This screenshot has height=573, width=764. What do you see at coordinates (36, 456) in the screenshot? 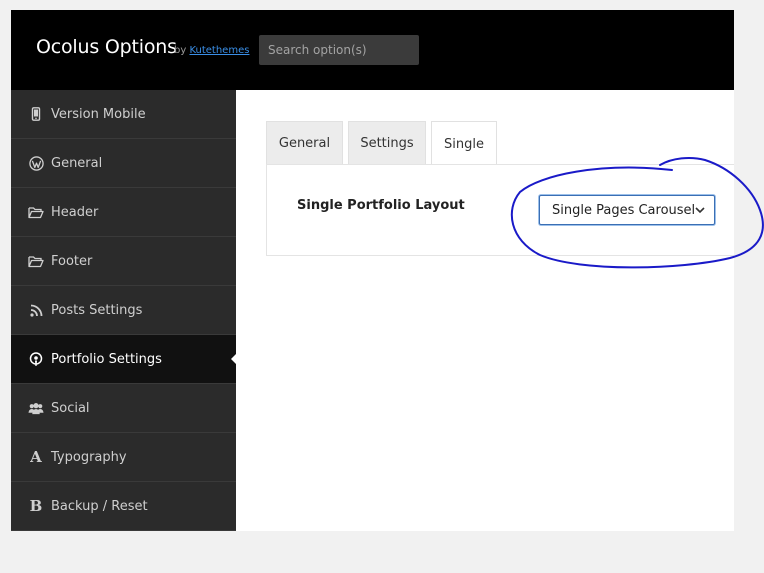
I see `font-icon: A` at bounding box center [36, 456].